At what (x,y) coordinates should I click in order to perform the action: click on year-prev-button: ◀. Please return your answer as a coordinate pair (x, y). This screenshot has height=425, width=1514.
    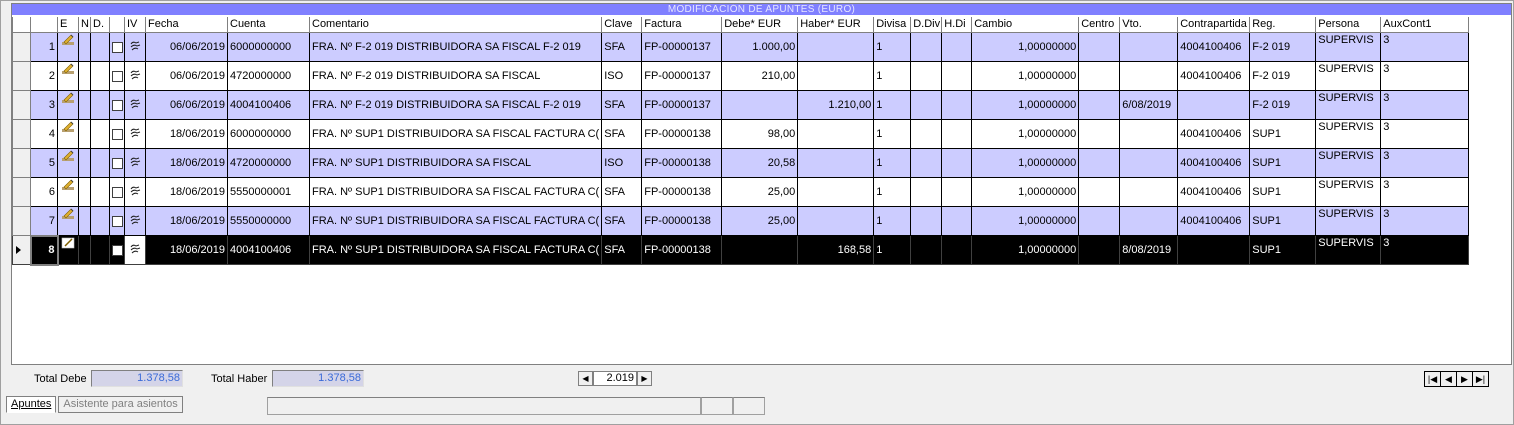
    Looking at the image, I should click on (585, 378).